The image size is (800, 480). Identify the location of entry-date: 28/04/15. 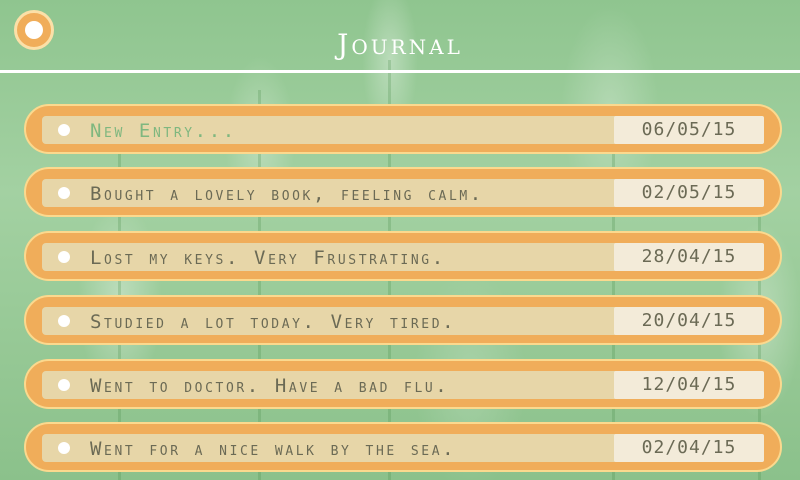
(689, 257).